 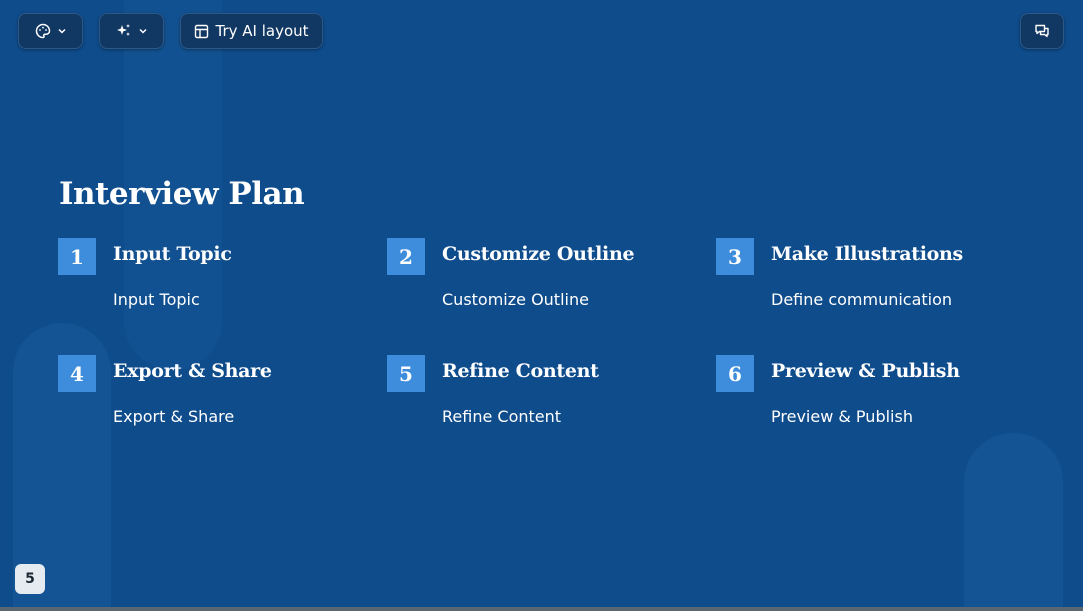 What do you see at coordinates (515, 299) in the screenshot?
I see `step-description: Customize Outline` at bounding box center [515, 299].